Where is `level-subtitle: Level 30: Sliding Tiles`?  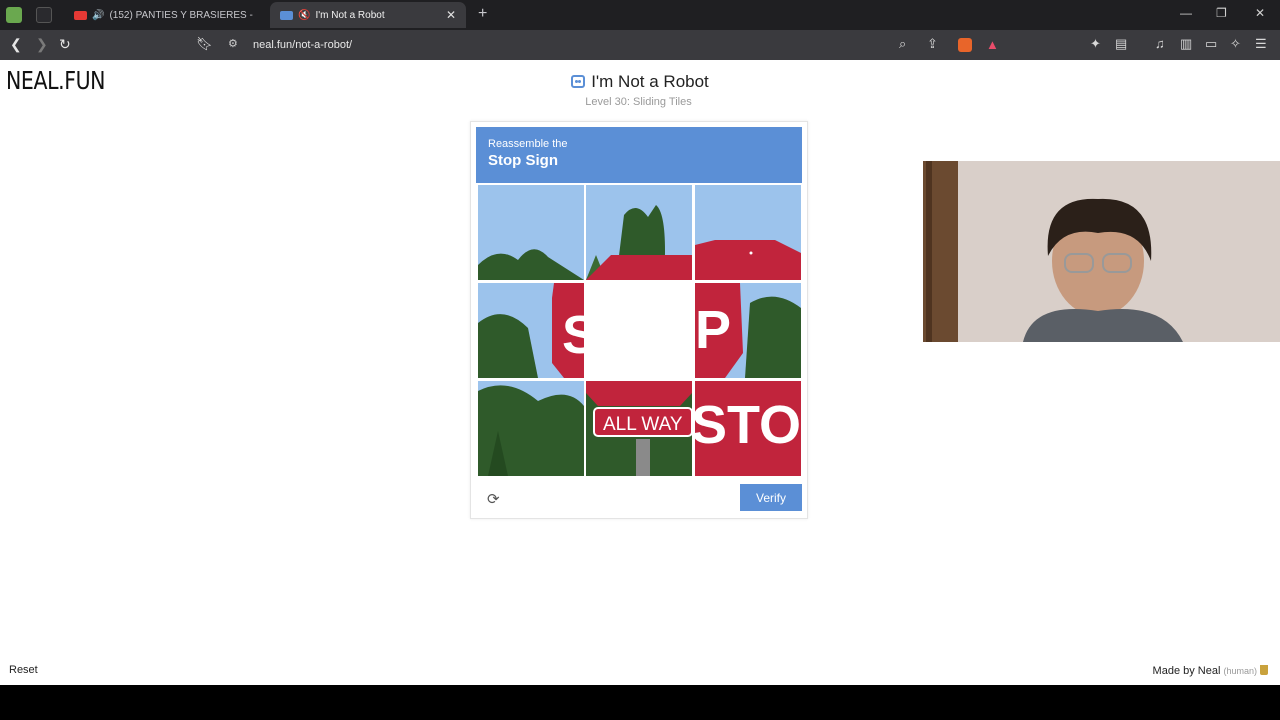 level-subtitle: Level 30: Sliding Tiles is located at coordinates (638, 102).